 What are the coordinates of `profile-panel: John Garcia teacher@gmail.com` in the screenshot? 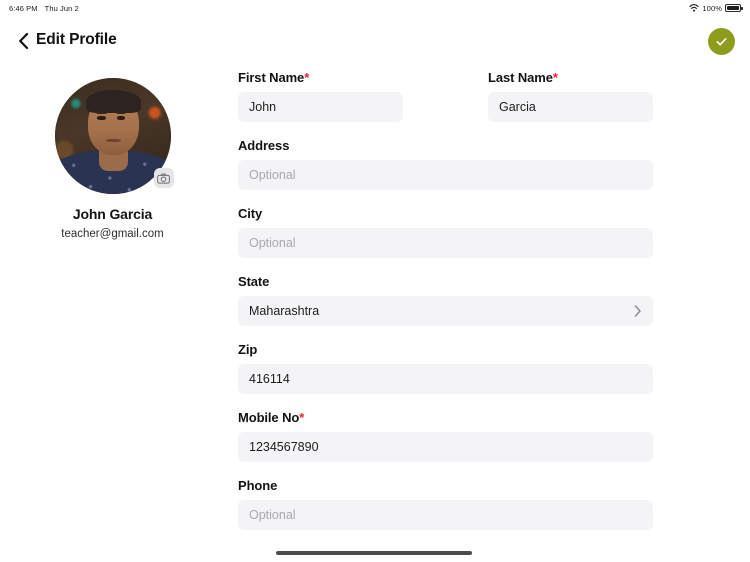 It's located at (112, 159).